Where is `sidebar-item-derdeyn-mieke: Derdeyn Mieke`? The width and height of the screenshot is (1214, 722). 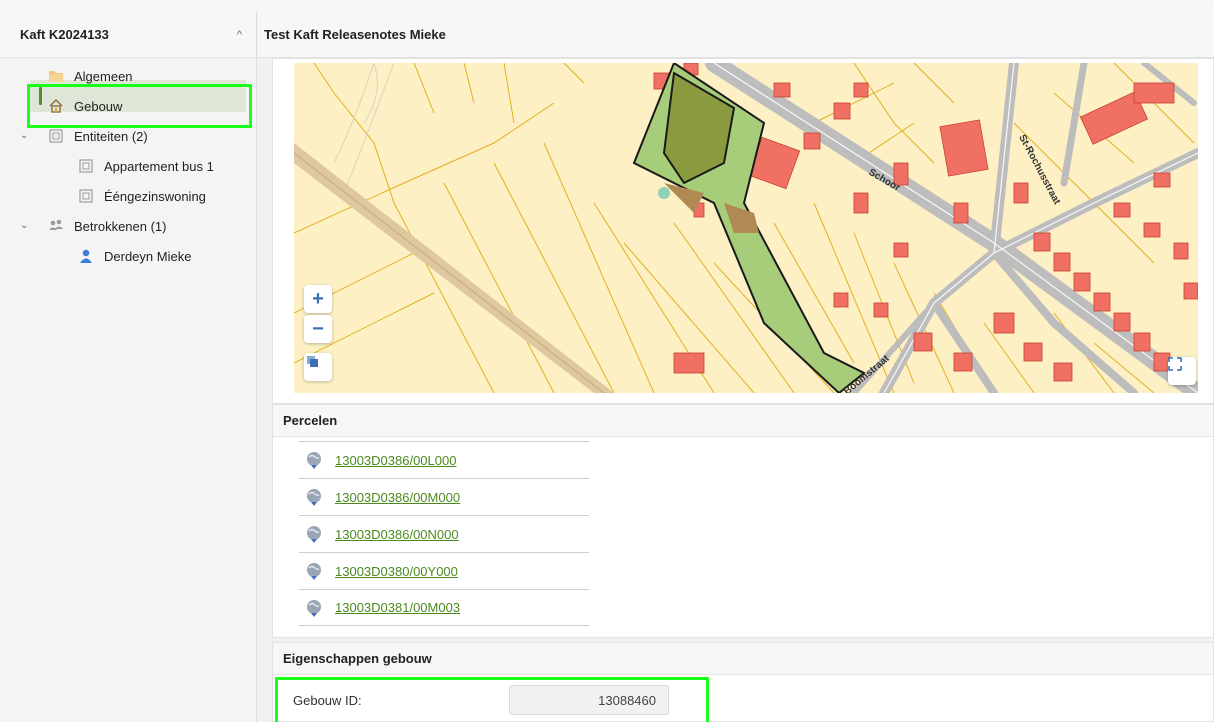
sidebar-item-derdeyn-mieke: Derdeyn Mieke is located at coordinates (134, 256).